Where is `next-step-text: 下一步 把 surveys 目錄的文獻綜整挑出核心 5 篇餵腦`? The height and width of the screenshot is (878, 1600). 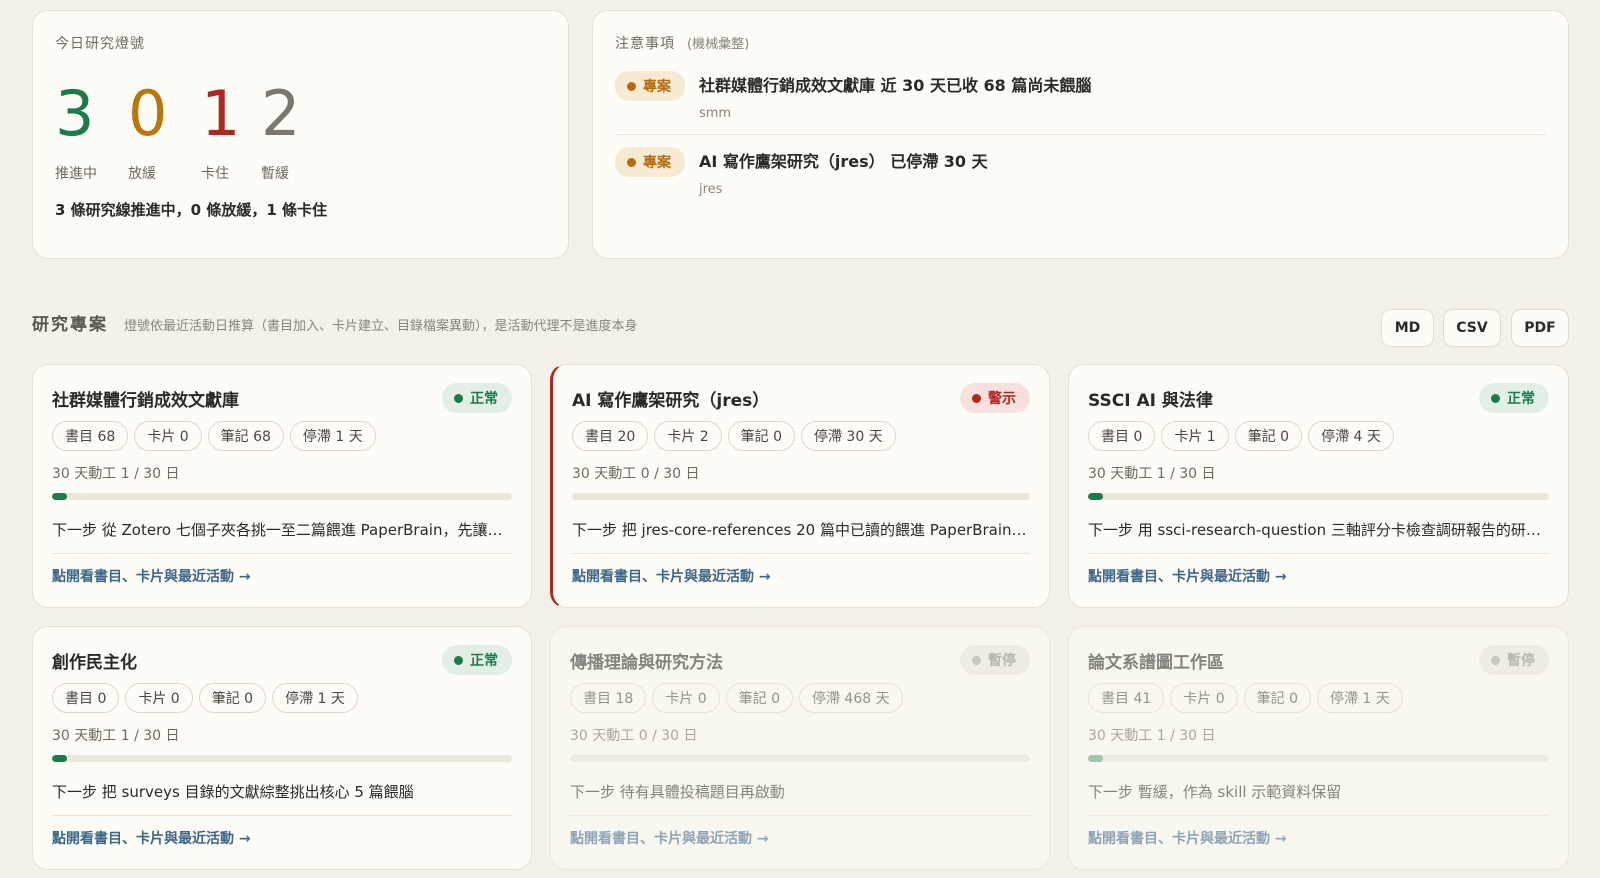 next-step-text: 下一步 把 surveys 目錄的文獻綜整挑出核心 5 篇餵腦 is located at coordinates (233, 792).